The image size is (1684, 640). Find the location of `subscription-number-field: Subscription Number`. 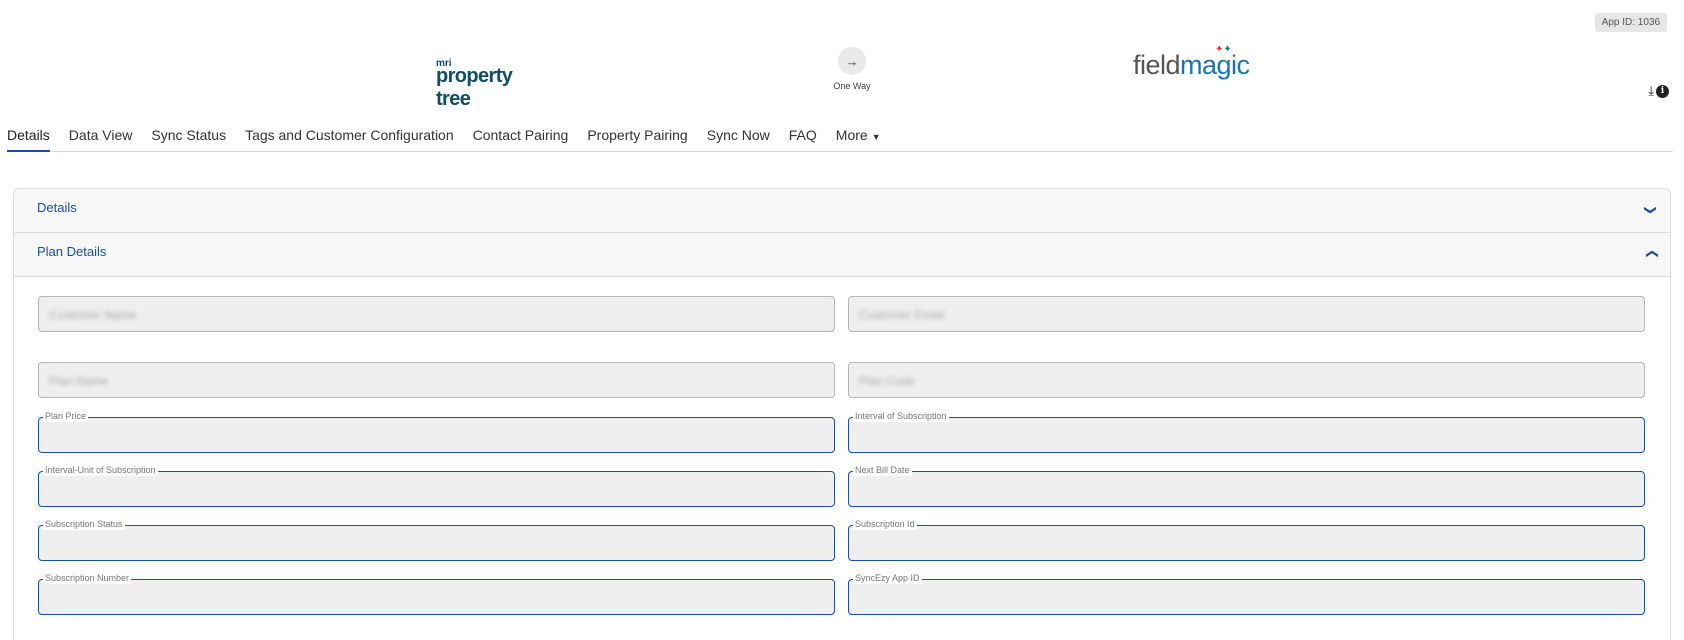

subscription-number-field: Subscription Number is located at coordinates (436, 593).